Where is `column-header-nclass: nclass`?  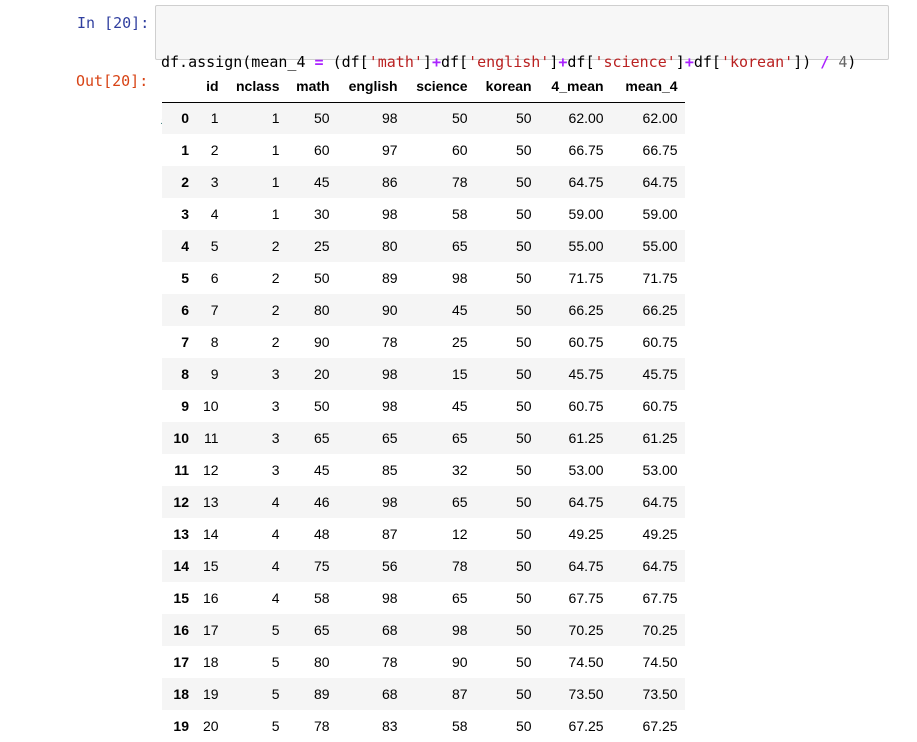 column-header-nclass: nclass is located at coordinates (256, 86).